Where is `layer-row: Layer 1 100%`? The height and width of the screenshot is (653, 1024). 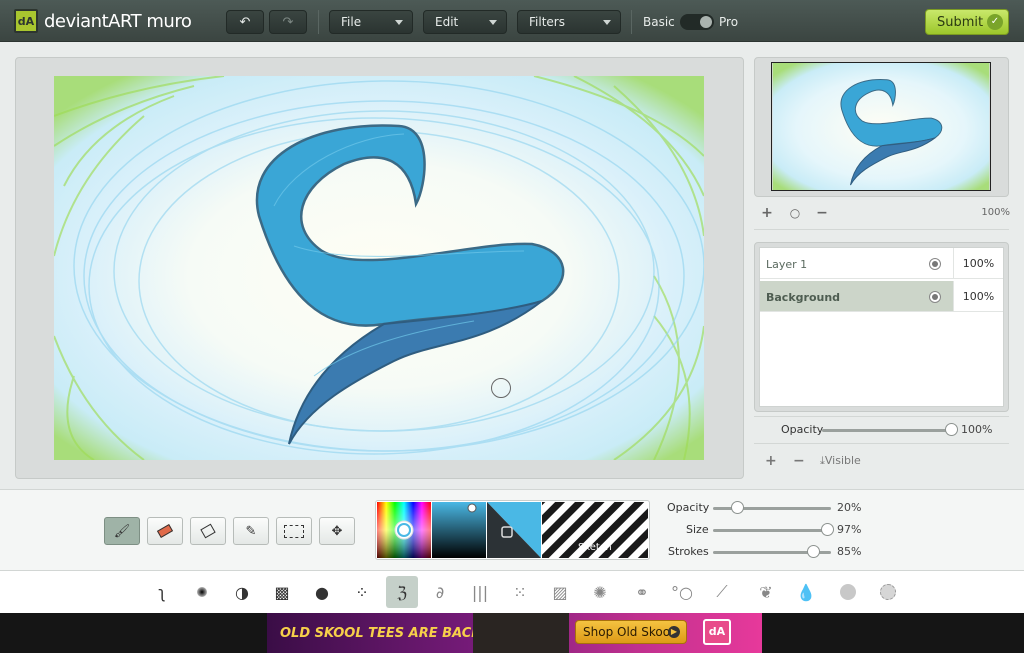 layer-row: Layer 1 100% is located at coordinates (881, 263).